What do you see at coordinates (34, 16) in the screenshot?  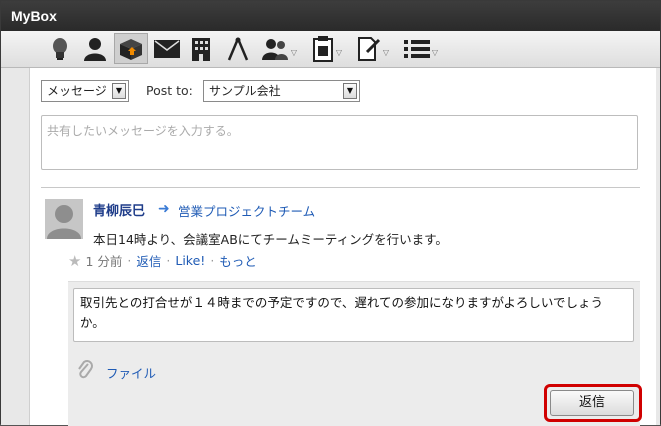 I see `app-title: MyBox` at bounding box center [34, 16].